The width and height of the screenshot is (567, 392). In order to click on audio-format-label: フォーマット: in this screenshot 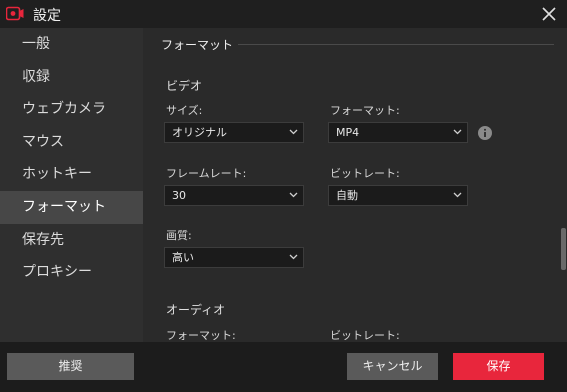, I will do `click(201, 335)`.